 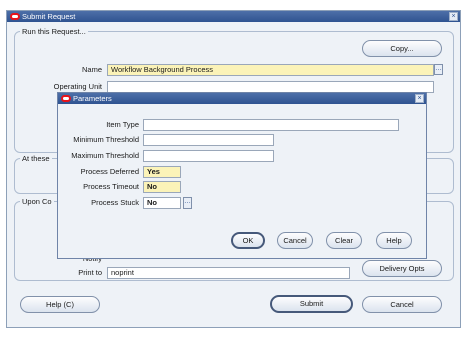 What do you see at coordinates (344, 240) in the screenshot?
I see `clear-button: Clear` at bounding box center [344, 240].